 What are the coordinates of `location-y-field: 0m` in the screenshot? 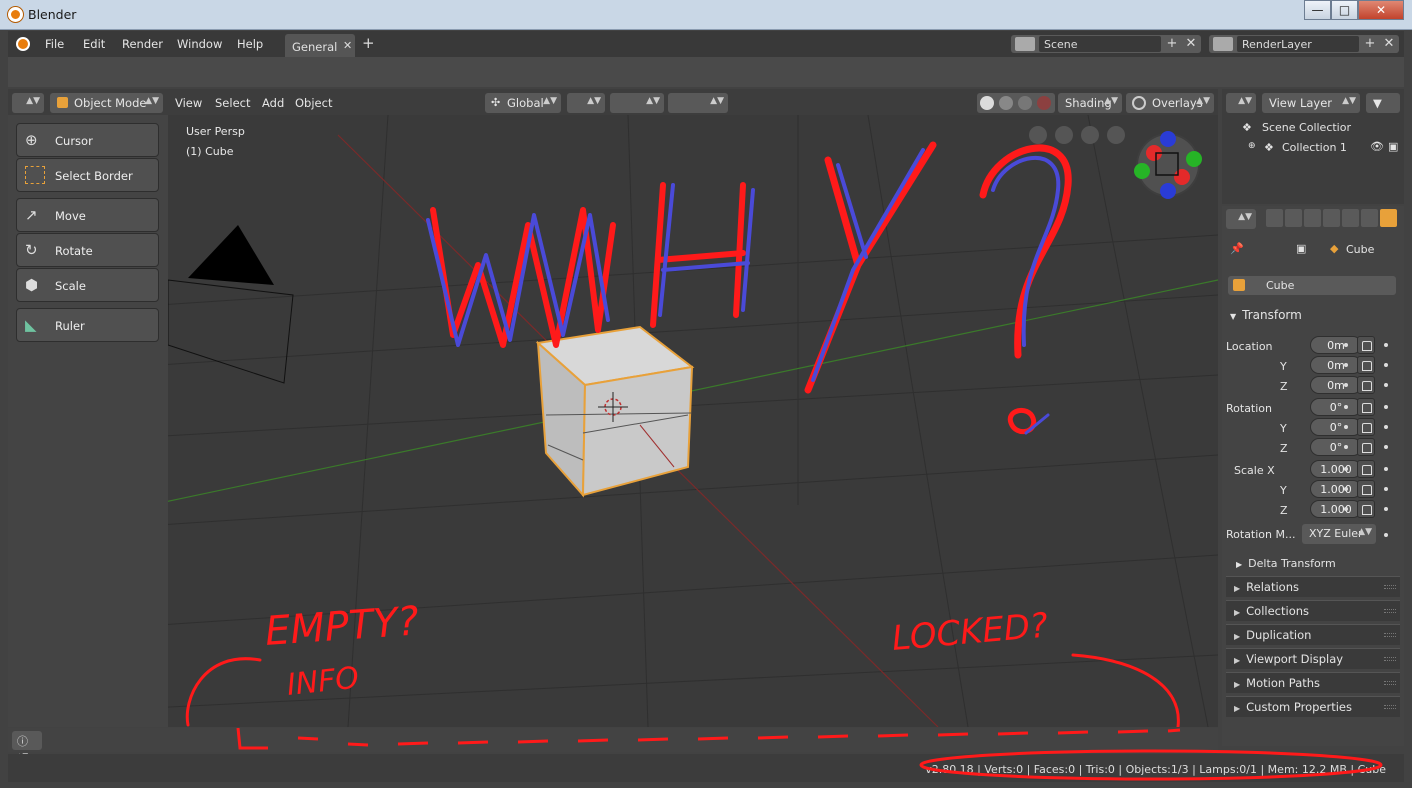 It's located at (1336, 365).